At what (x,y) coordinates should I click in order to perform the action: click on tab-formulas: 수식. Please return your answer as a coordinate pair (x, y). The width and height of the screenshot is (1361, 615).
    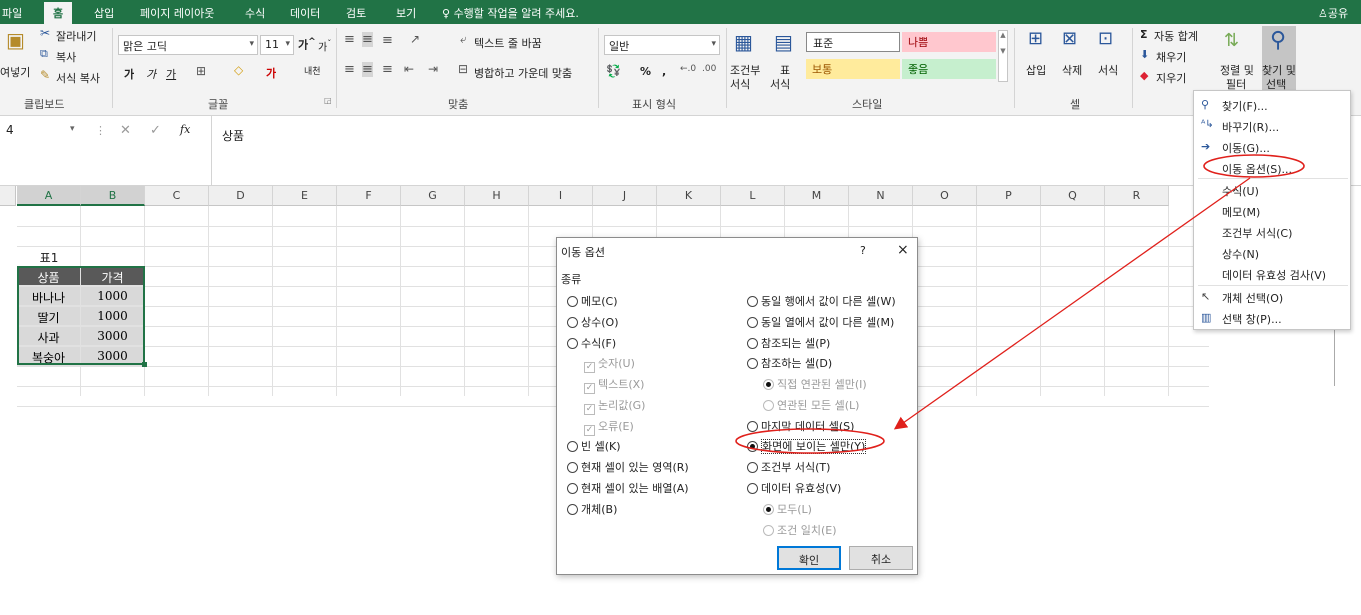
    Looking at the image, I should click on (255, 13).